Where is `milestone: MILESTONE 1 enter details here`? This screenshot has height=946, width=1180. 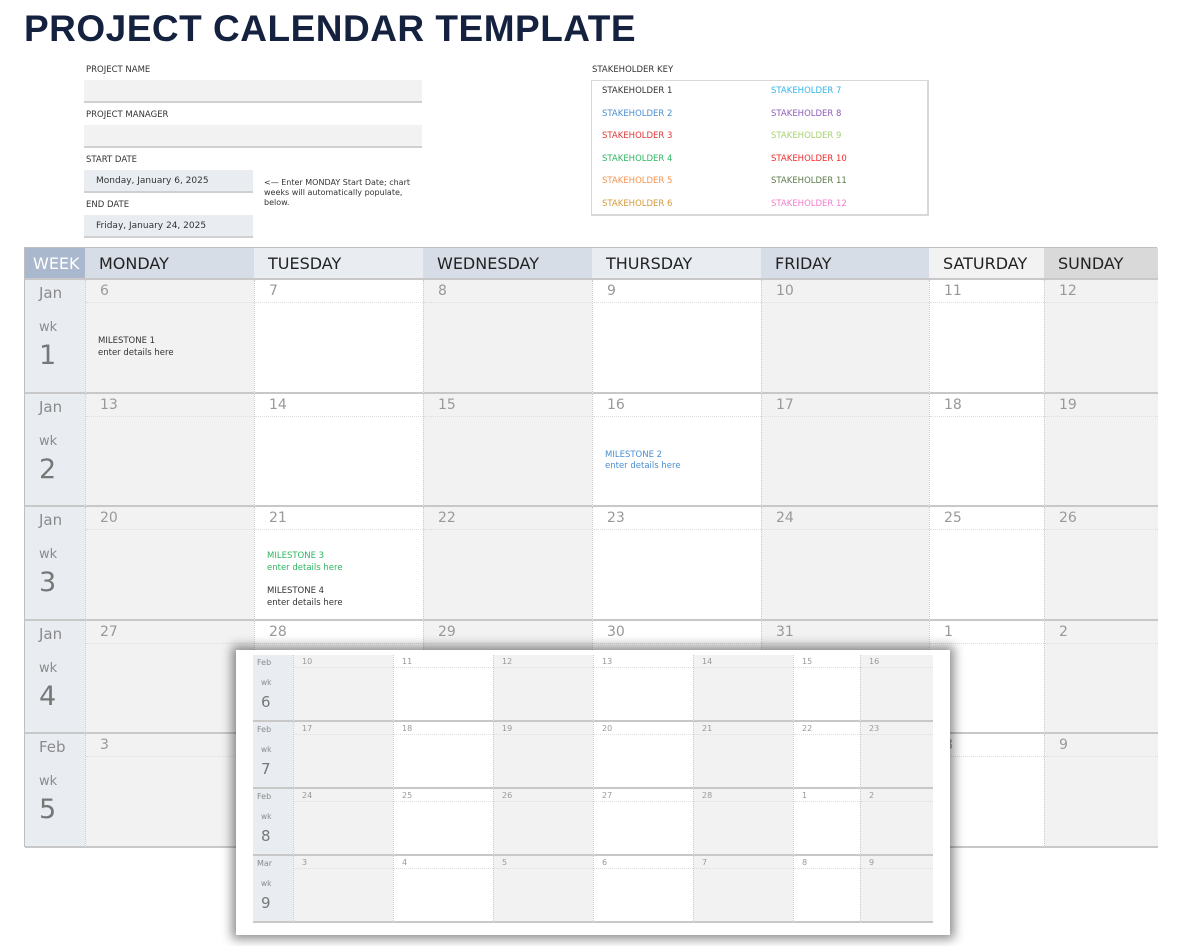 milestone: MILESTONE 1 enter details here is located at coordinates (136, 347).